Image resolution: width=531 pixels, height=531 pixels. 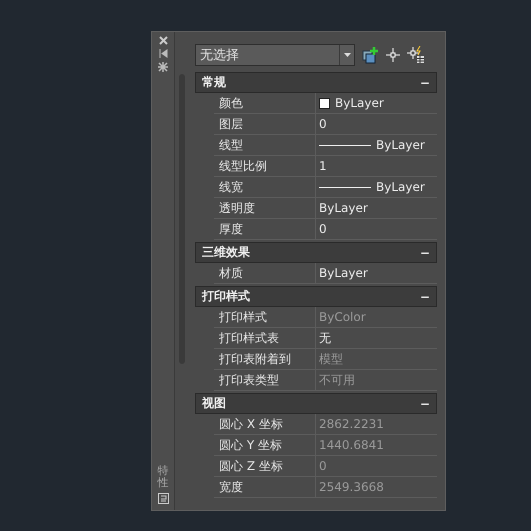 I want to click on property-label: 厚度, so click(x=265, y=229).